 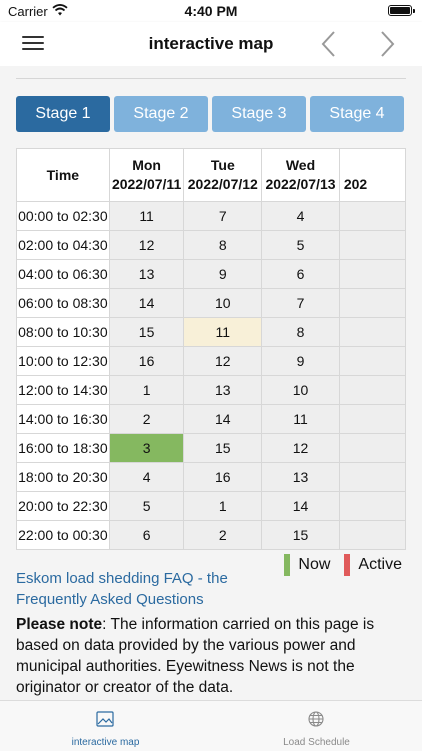 What do you see at coordinates (63, 506) in the screenshot?
I see `time-slot-cell: 20:00 to 22:30` at bounding box center [63, 506].